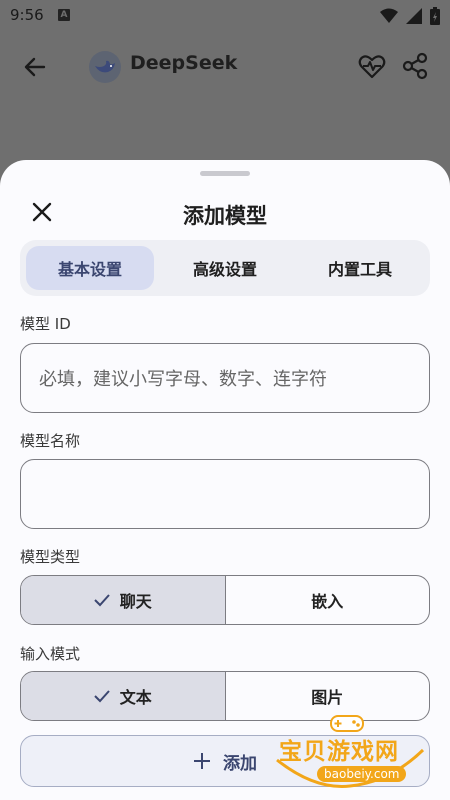 The width and height of the screenshot is (450, 800). What do you see at coordinates (64, 15) in the screenshot?
I see `notification-icon: A` at bounding box center [64, 15].